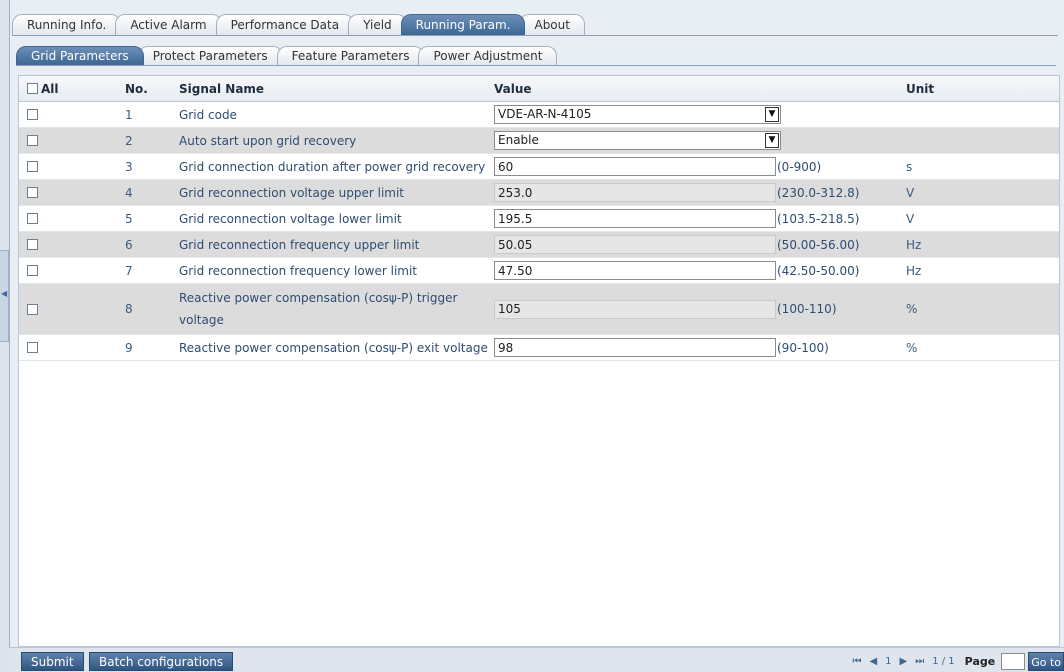  I want to click on signal-name: Grid reconnection frequency upper limit, so click(299, 244).